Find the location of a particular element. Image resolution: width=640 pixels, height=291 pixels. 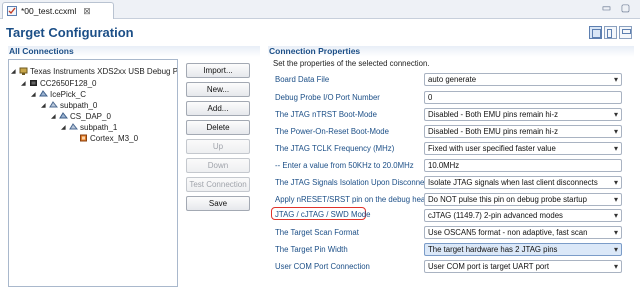

tree-item-device: ◢ CC2650F128_0 is located at coordinates (58, 83).